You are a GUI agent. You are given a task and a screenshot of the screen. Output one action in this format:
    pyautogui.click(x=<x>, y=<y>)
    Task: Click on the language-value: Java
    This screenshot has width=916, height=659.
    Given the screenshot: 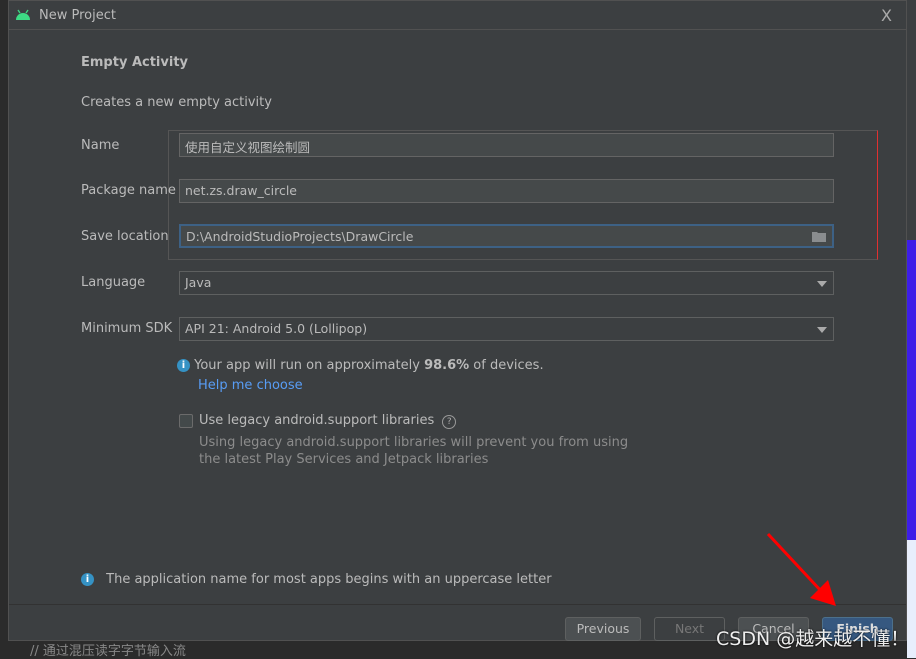 What is the action you would take?
    pyautogui.click(x=198, y=282)
    